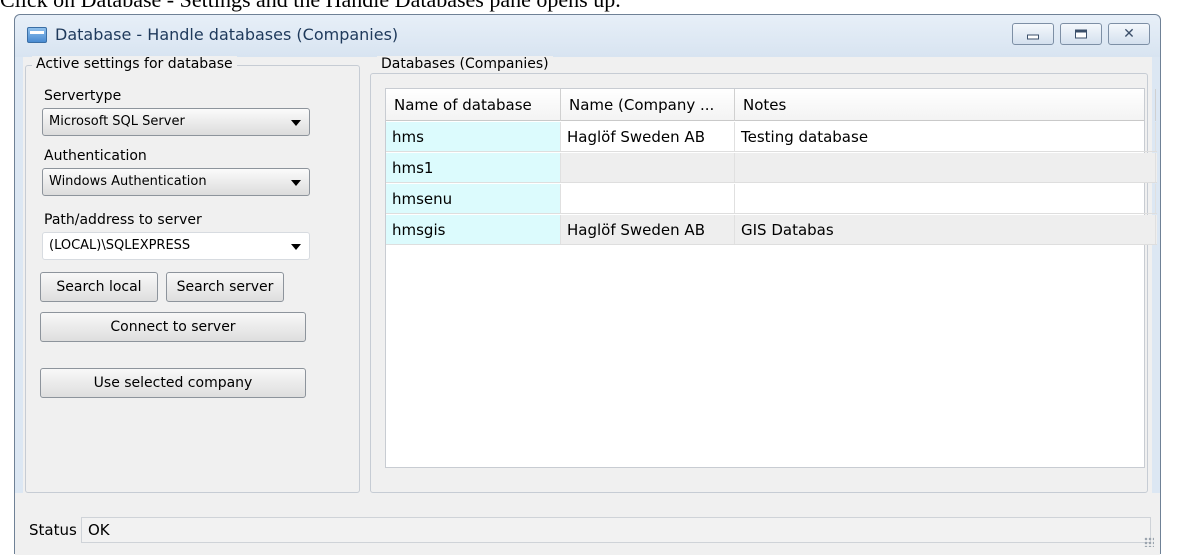 Image resolution: width=1187 pixels, height=558 pixels. What do you see at coordinates (945, 229) in the screenshot?
I see `cell-notes: GIS Databas` at bounding box center [945, 229].